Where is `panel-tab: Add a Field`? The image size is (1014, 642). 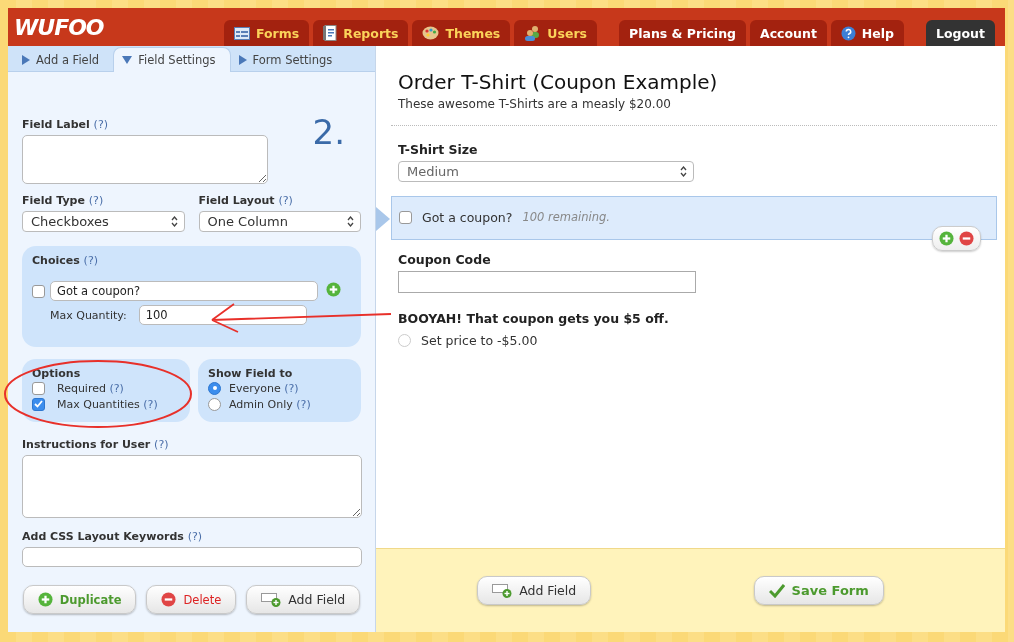
panel-tab: Add a Field is located at coordinates (64, 60).